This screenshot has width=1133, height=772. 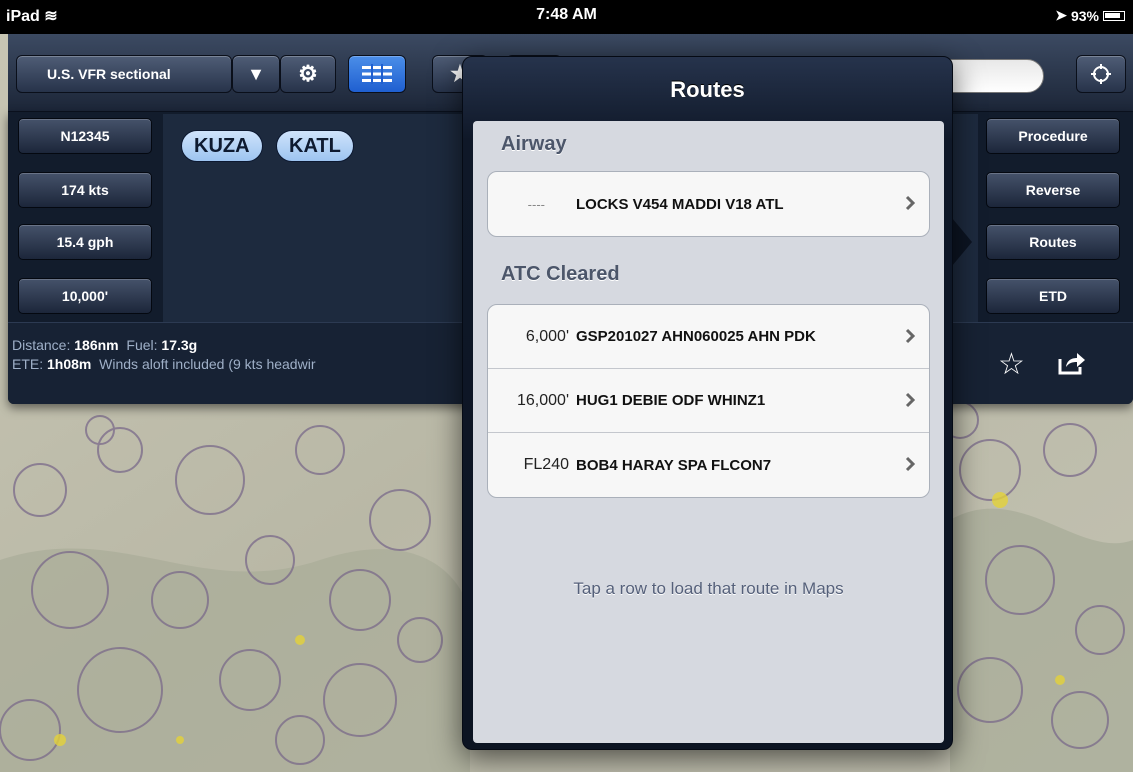 I want to click on gear-icon: ⚙, so click(x=308, y=73).